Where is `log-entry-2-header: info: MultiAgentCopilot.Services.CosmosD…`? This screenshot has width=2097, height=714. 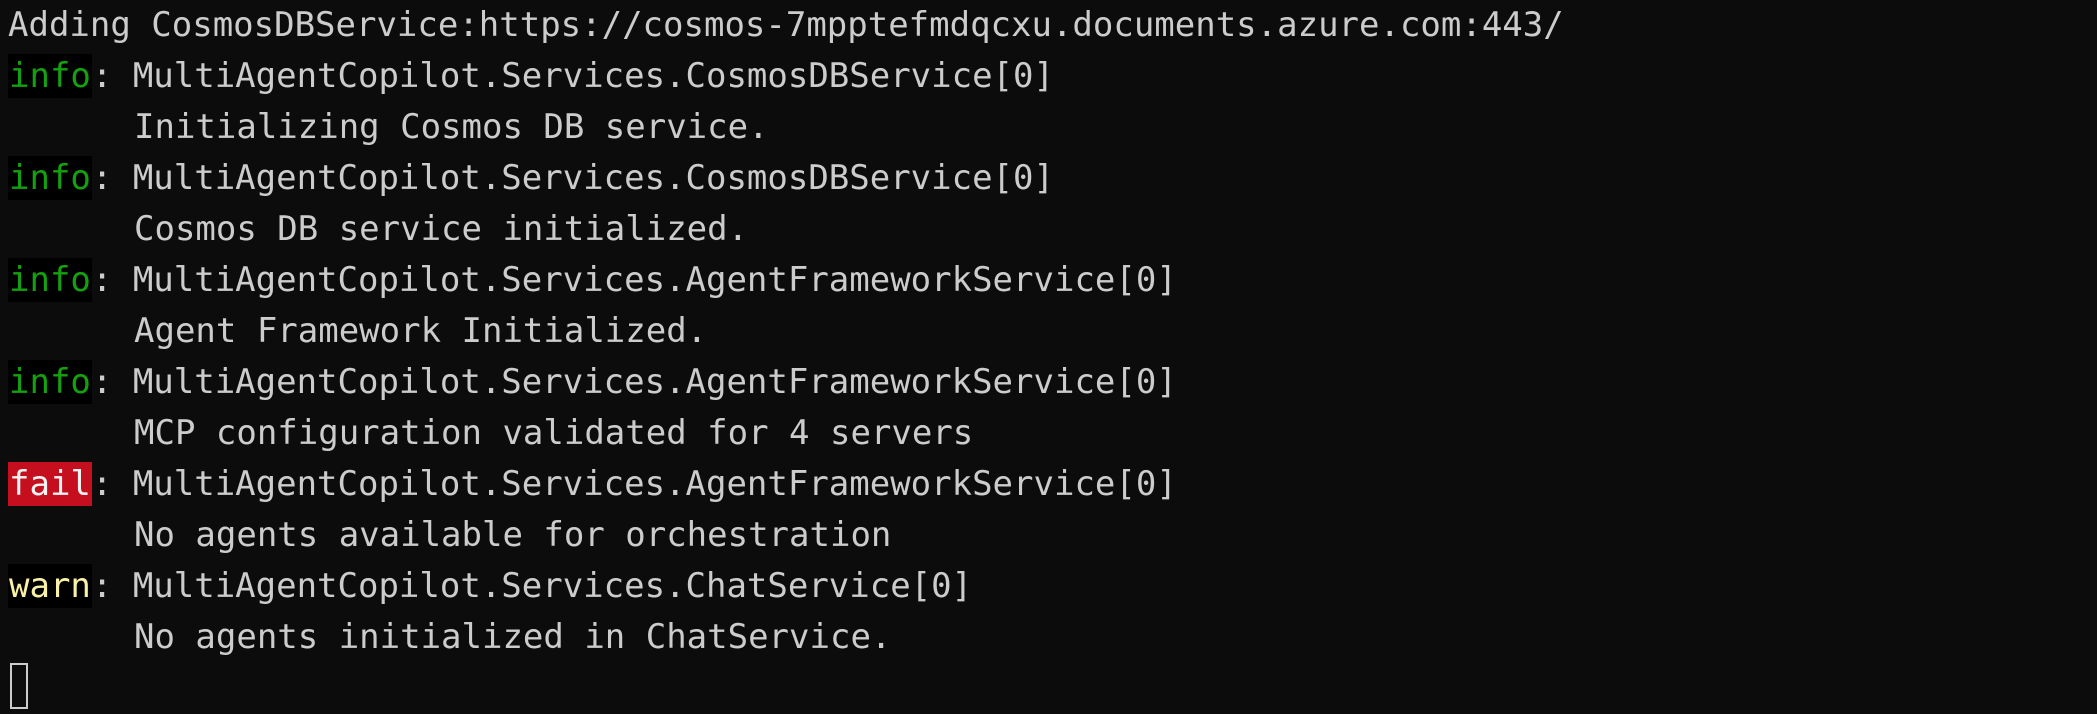 log-entry-2-header: info: MultiAgentCopilot.Services.CosmosD… is located at coordinates (1048, 178).